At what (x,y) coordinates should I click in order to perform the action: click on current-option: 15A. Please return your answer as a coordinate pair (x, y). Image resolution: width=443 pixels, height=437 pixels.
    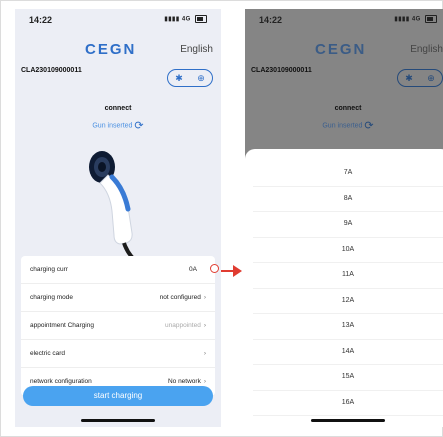
    Looking at the image, I should click on (348, 378).